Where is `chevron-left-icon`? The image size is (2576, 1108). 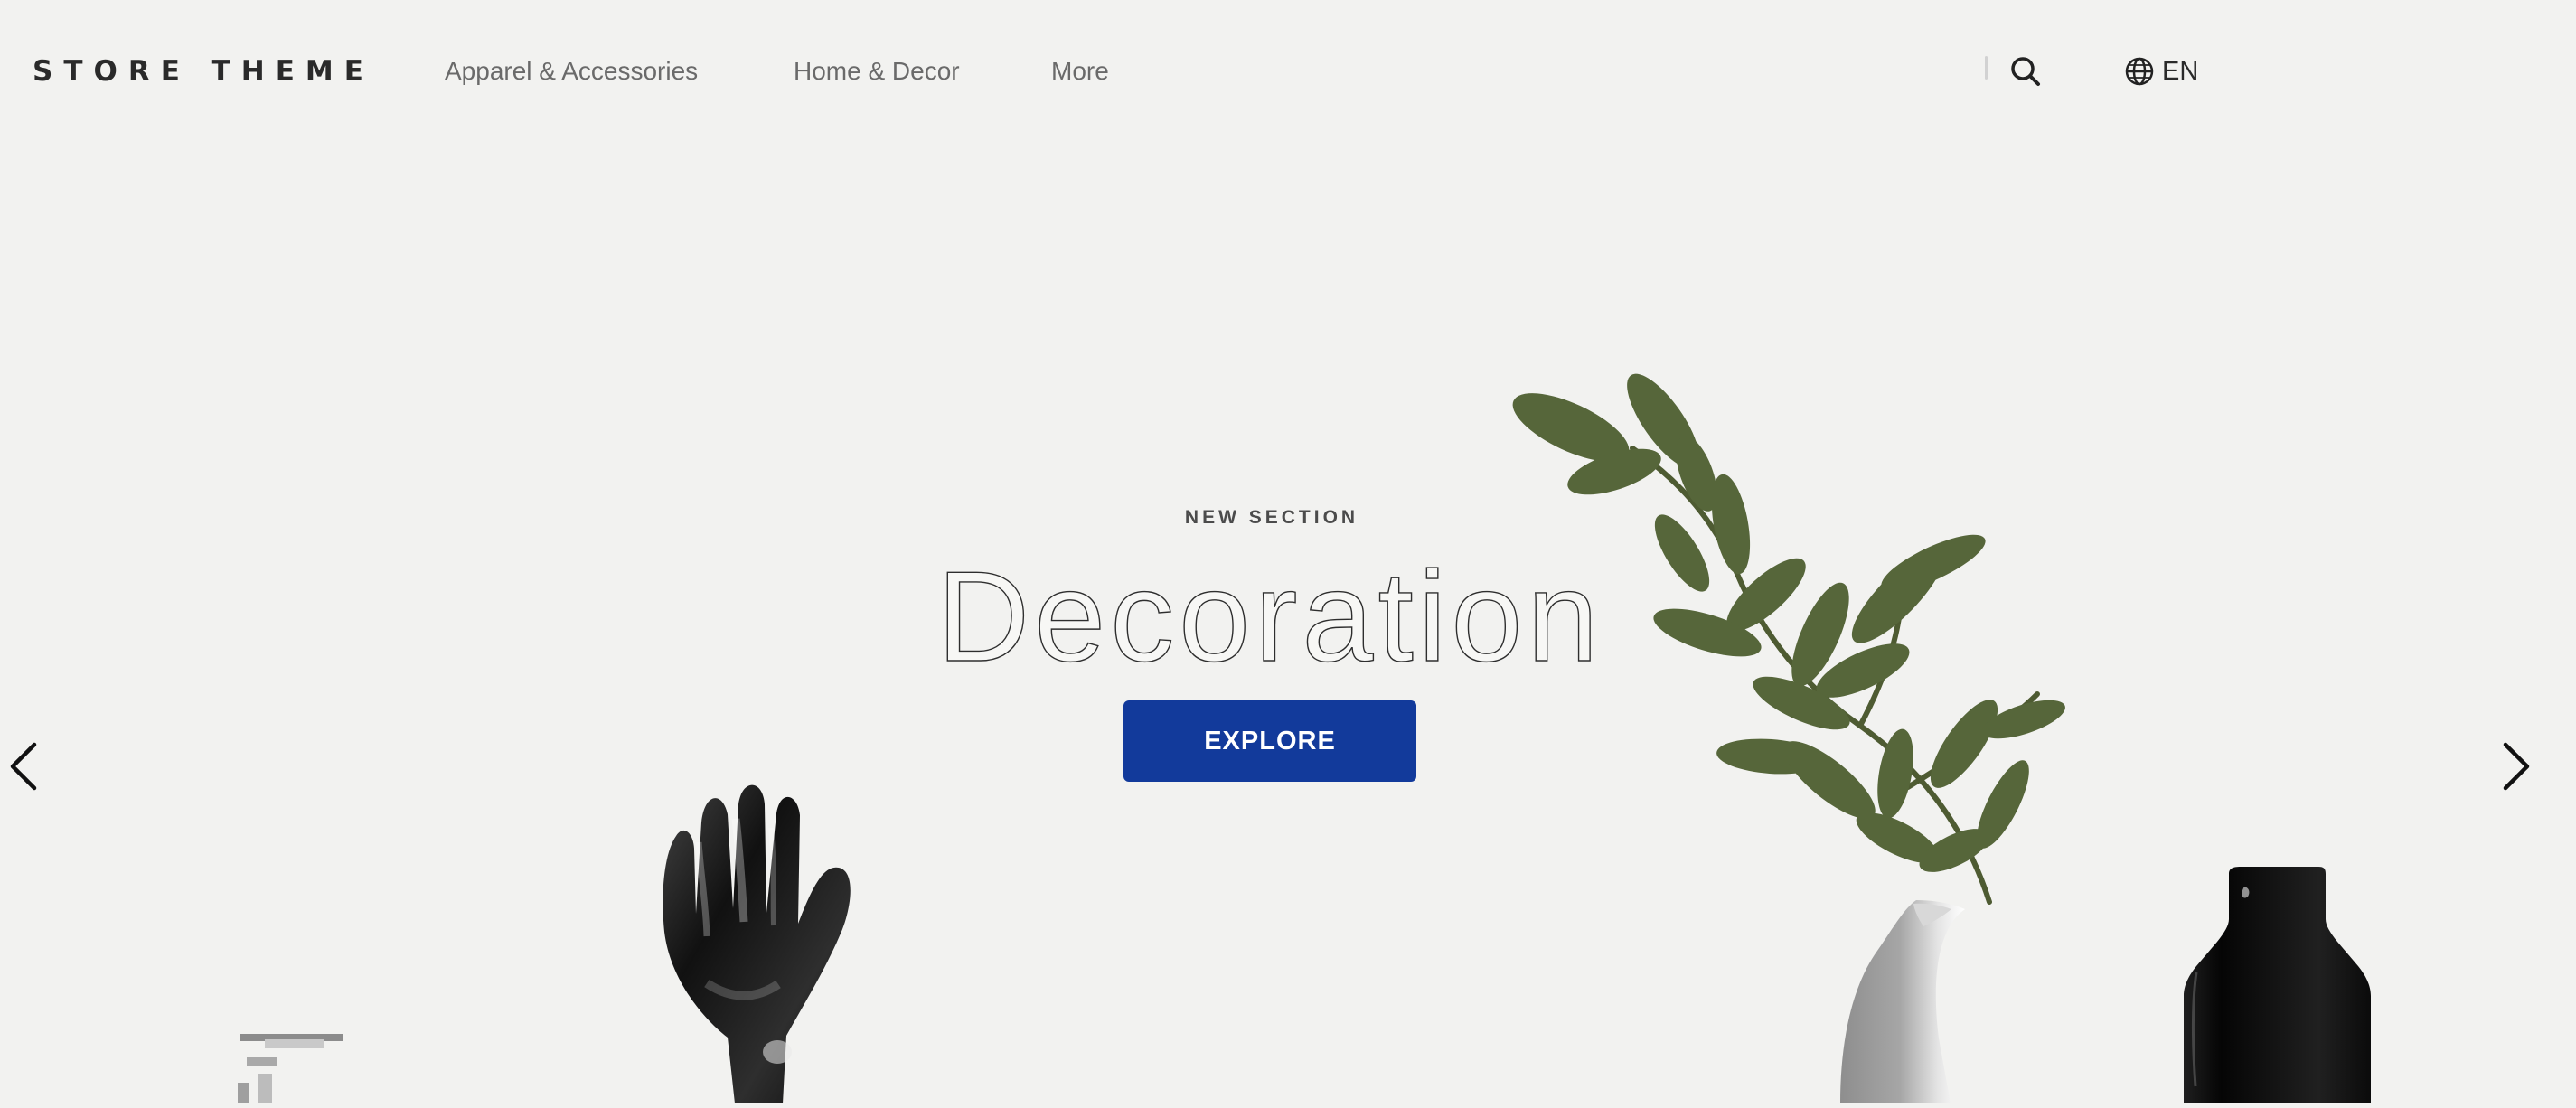 chevron-left-icon is located at coordinates (24, 766).